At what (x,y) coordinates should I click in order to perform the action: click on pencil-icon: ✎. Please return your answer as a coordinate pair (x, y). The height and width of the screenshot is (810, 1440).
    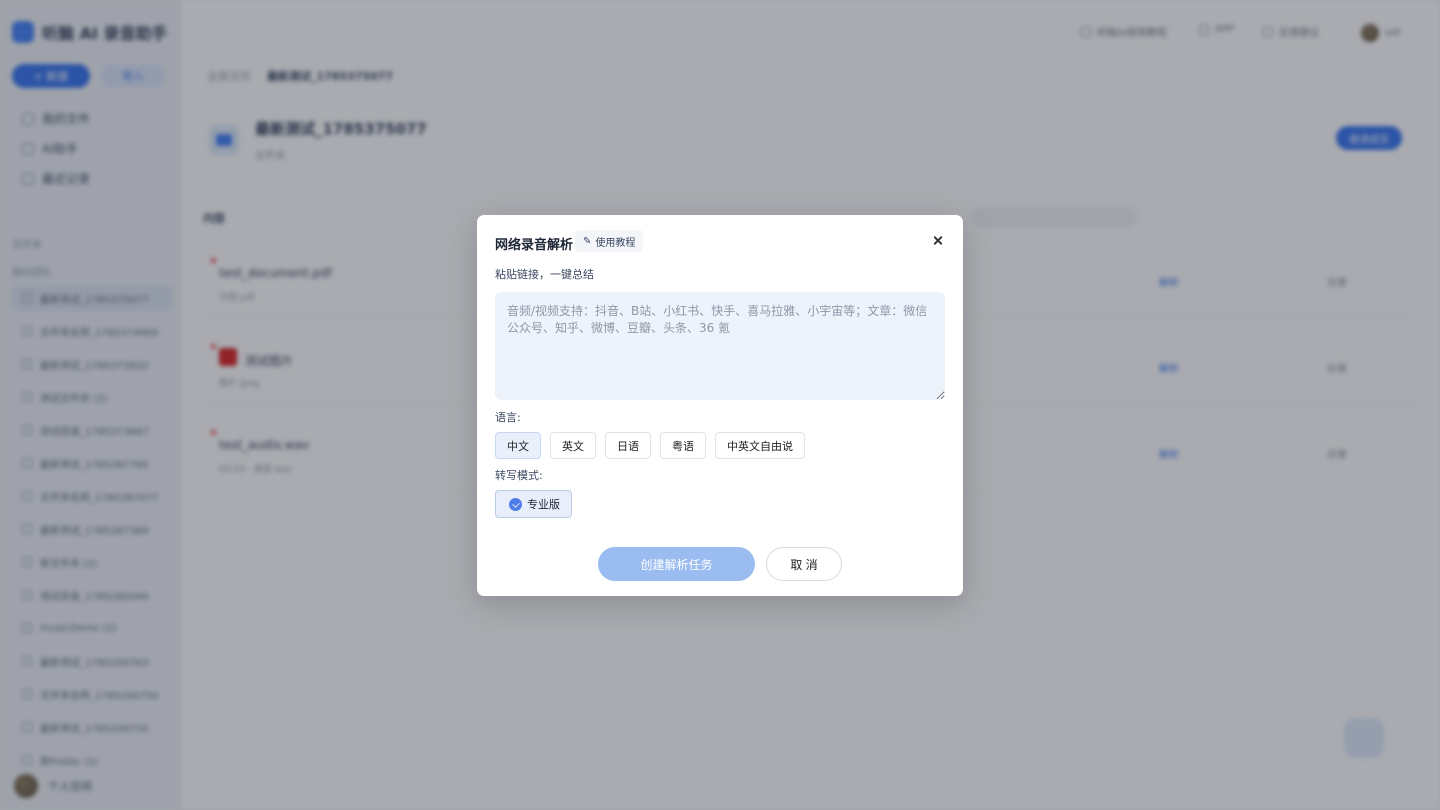
    Looking at the image, I should click on (587, 241).